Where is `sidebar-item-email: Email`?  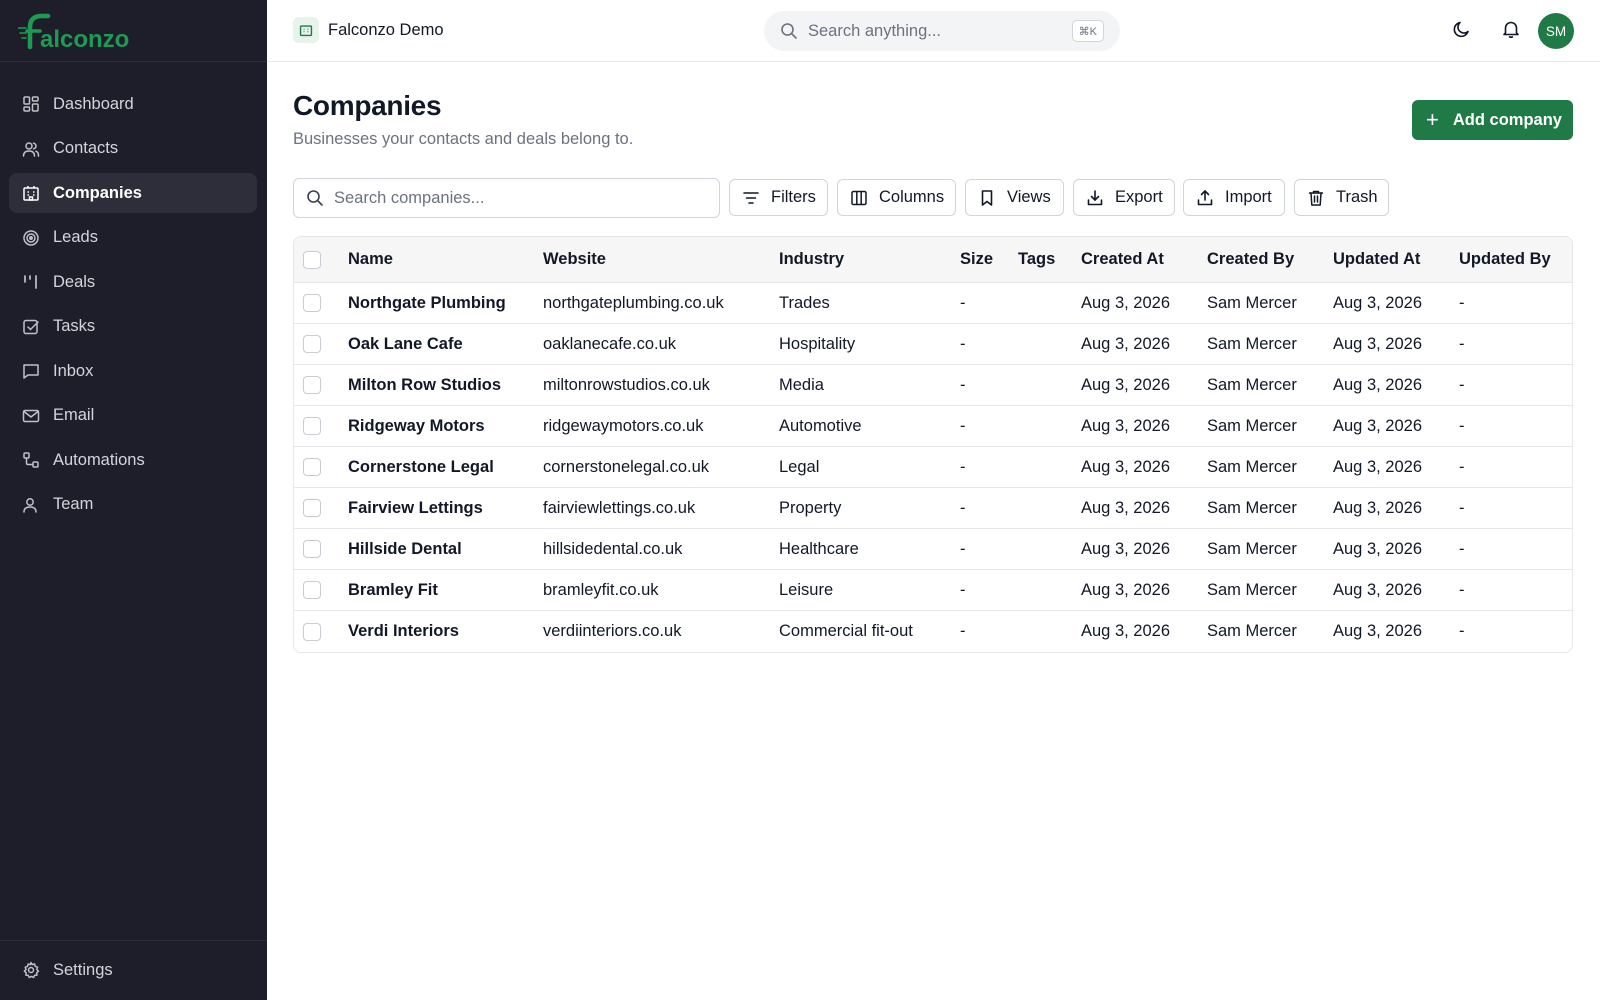
sidebar-item-email: Email is located at coordinates (133, 416).